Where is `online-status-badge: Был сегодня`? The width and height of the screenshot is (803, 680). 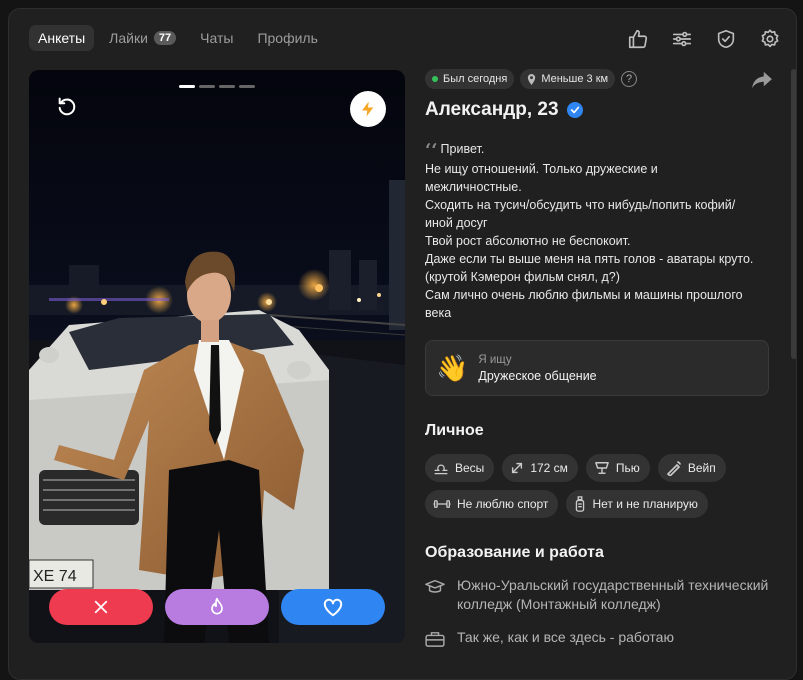
online-status-badge: Был сегодня is located at coordinates (470, 79).